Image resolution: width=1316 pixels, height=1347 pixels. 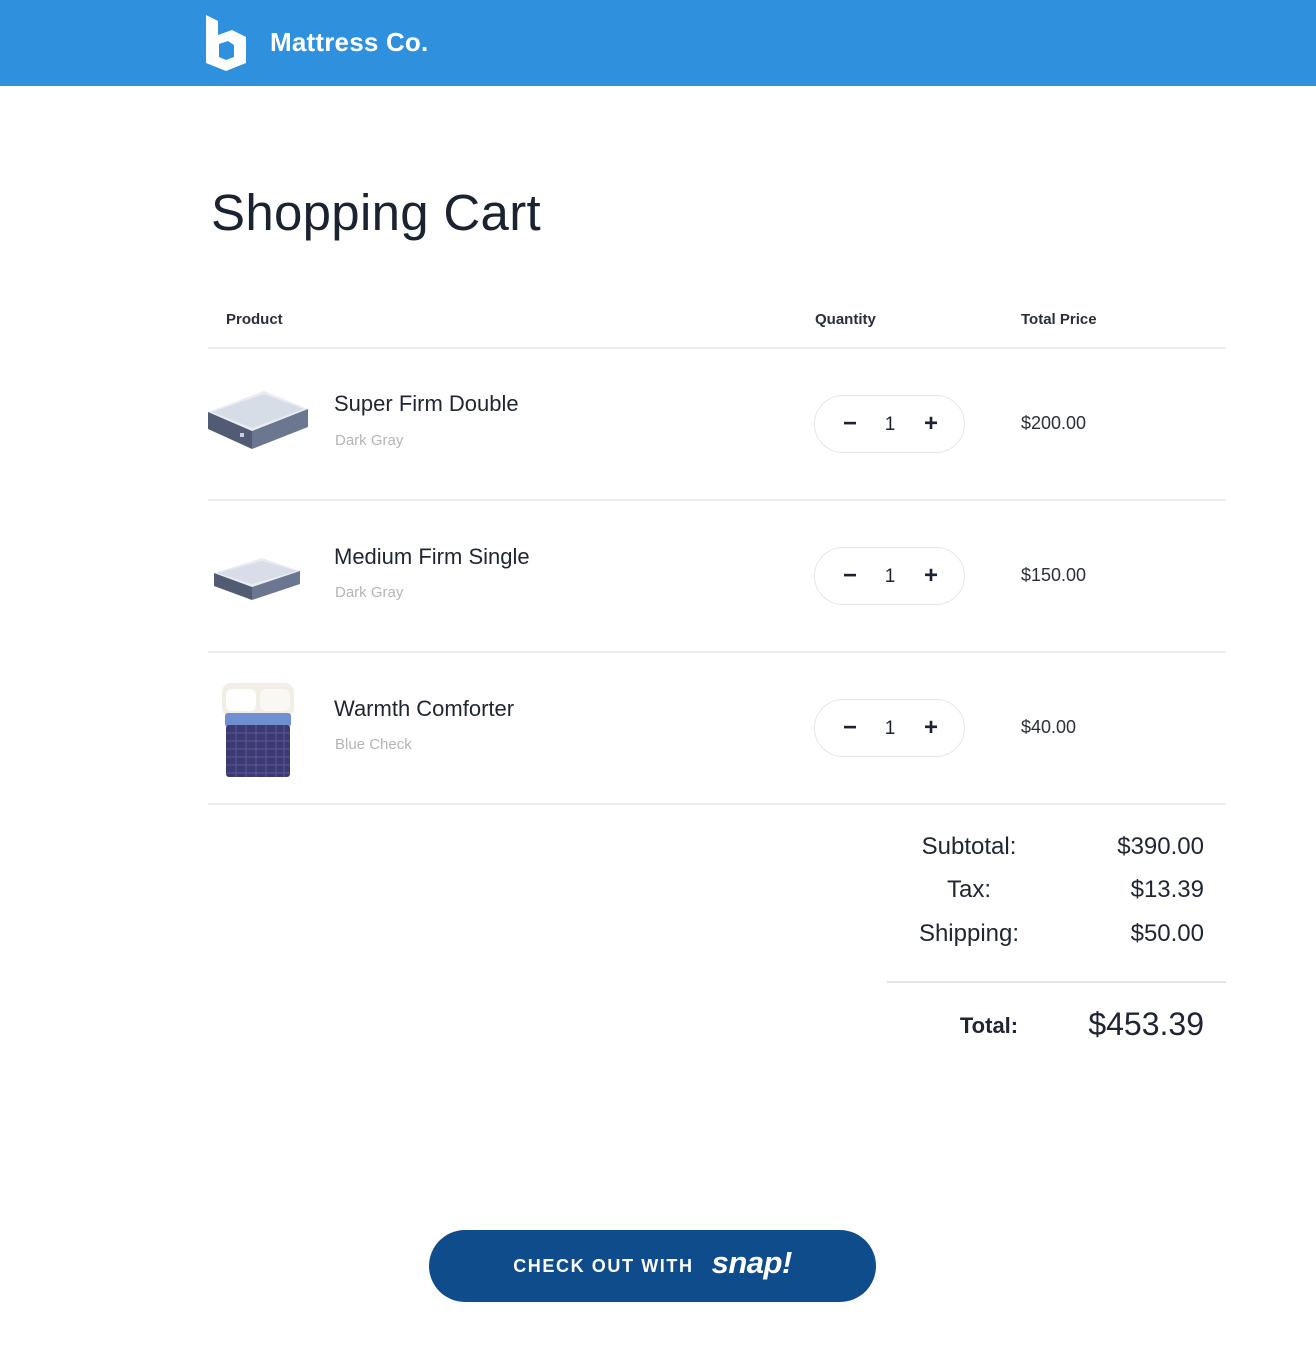 What do you see at coordinates (373, 744) in the screenshot?
I see `product-variant: Blue Check` at bounding box center [373, 744].